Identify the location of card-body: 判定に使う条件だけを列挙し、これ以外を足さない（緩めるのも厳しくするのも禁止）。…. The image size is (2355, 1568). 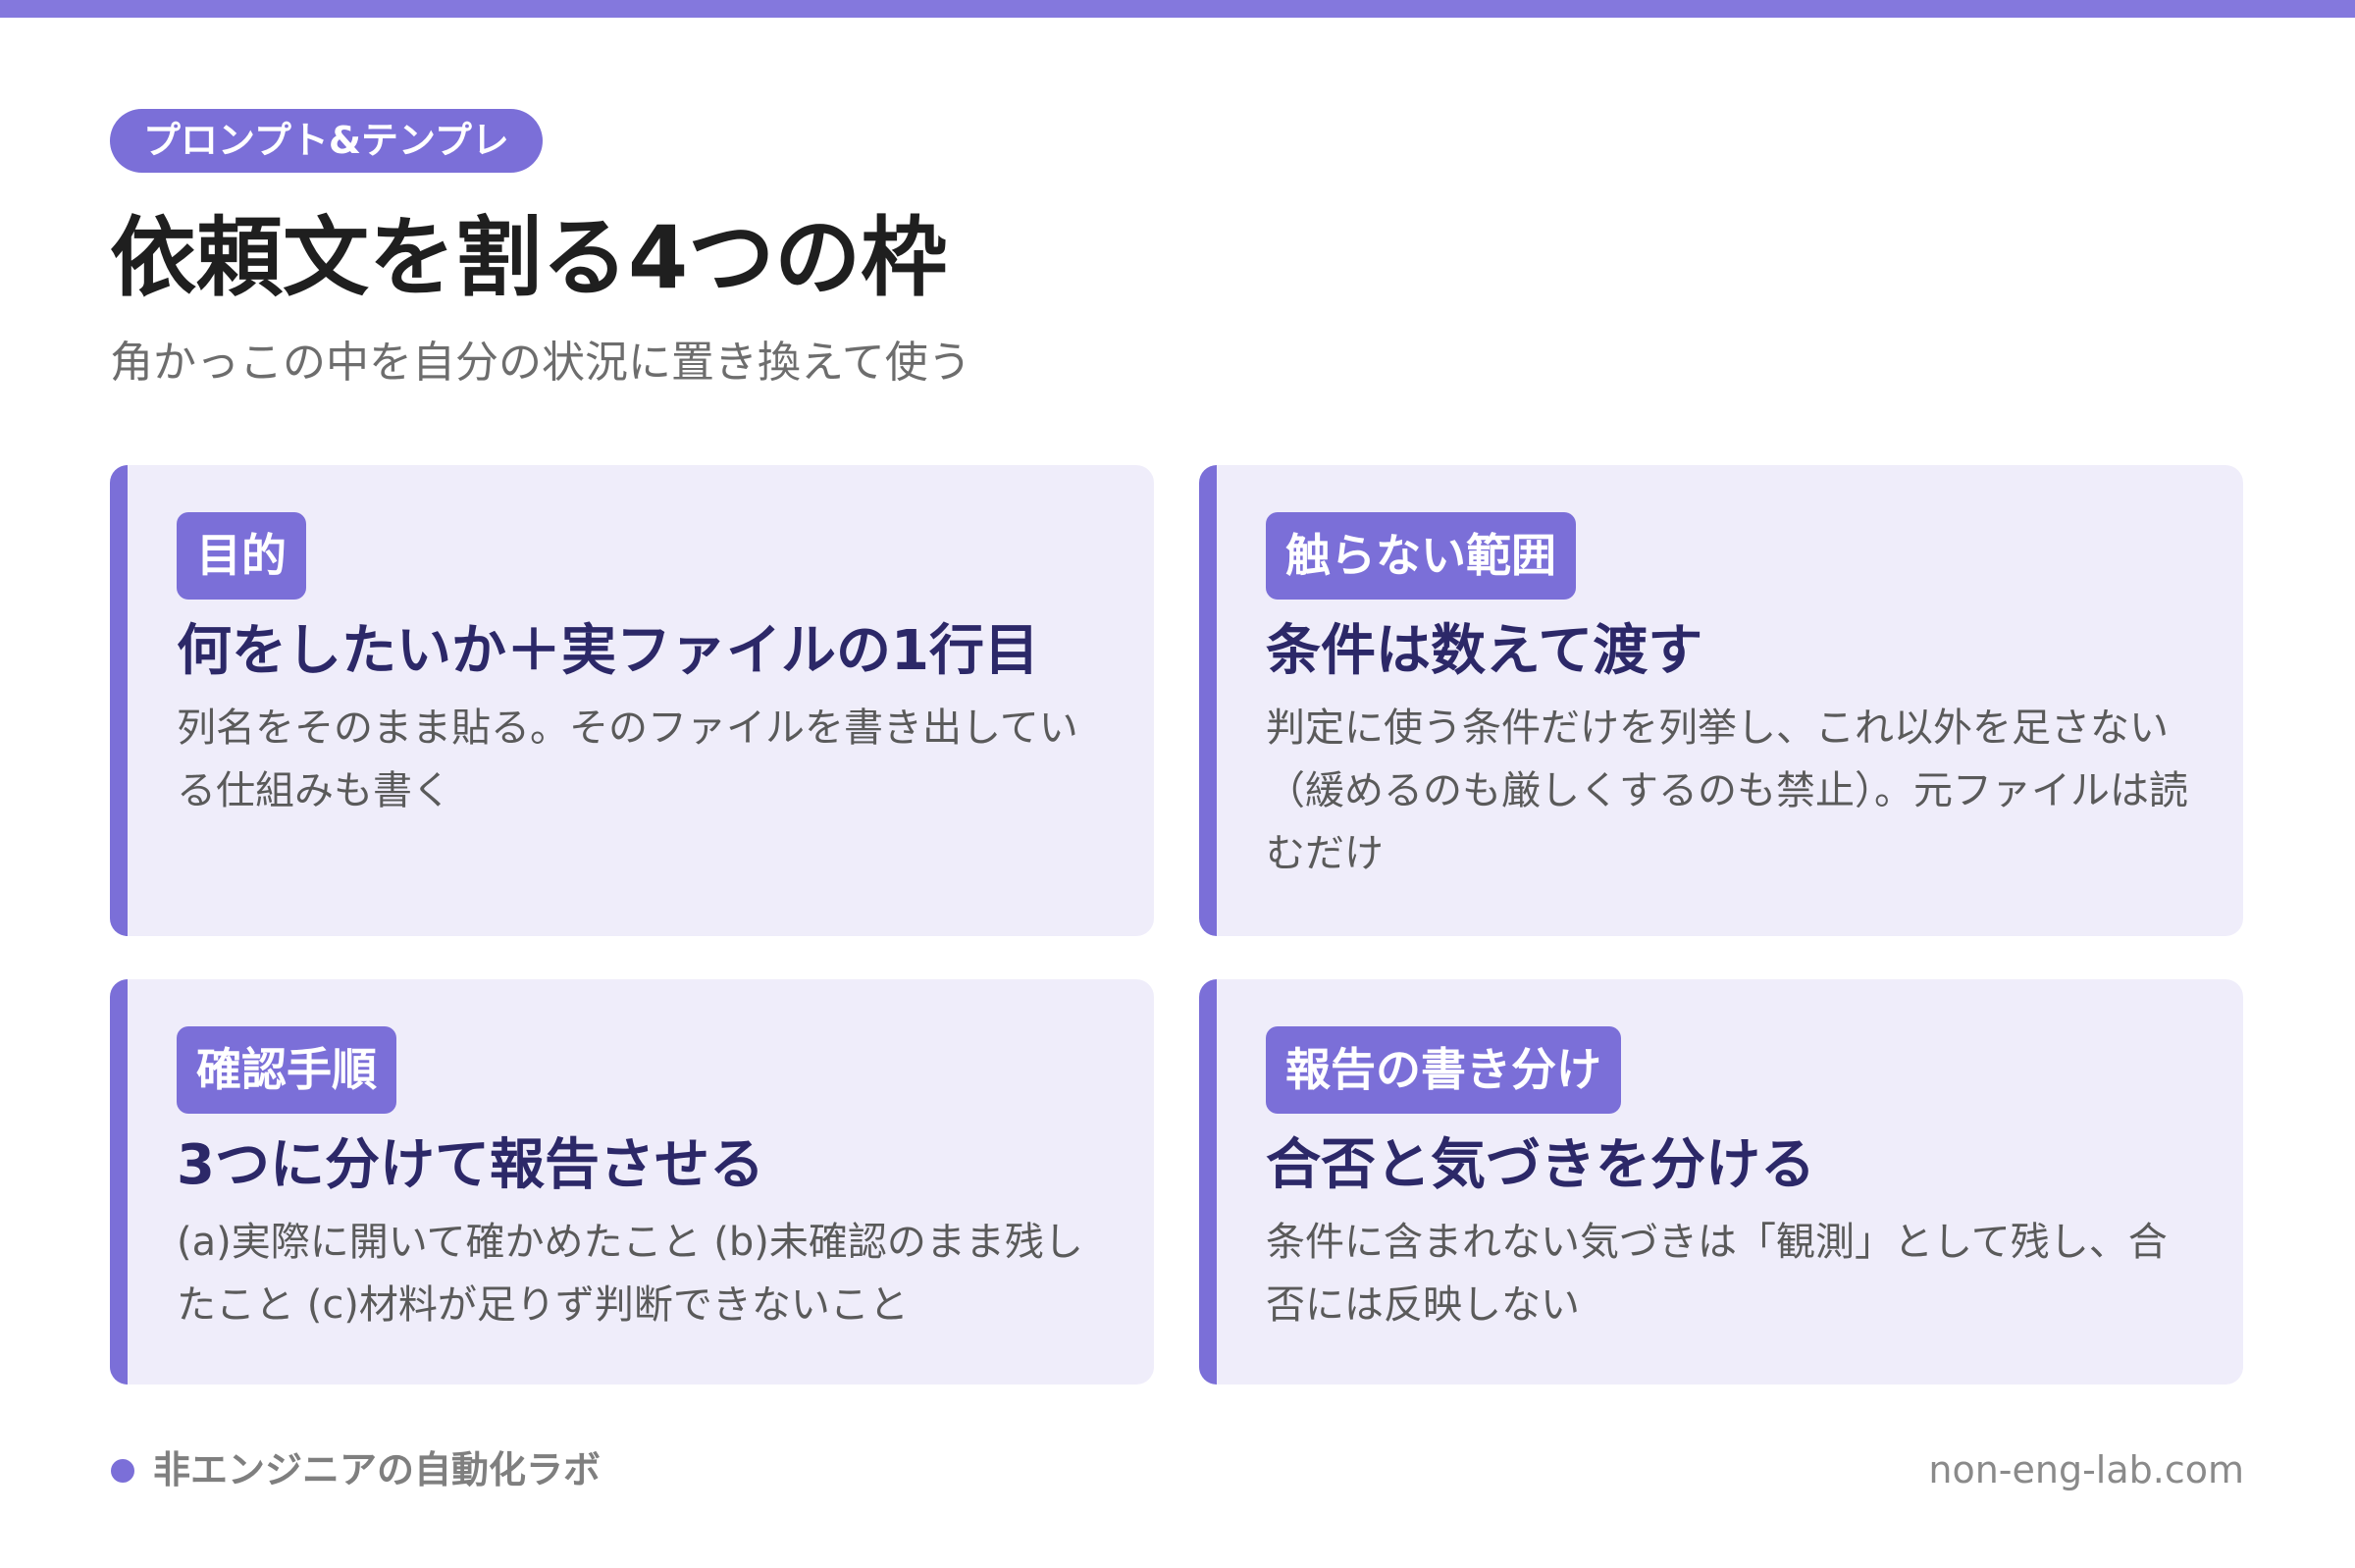
(1727, 791).